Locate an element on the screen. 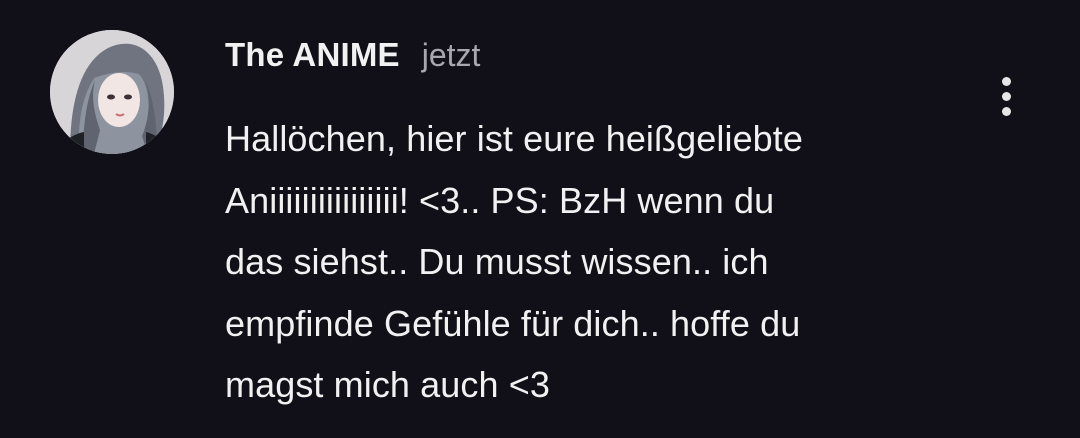 This screenshot has height=438, width=1080. avatar is located at coordinates (112, 92).